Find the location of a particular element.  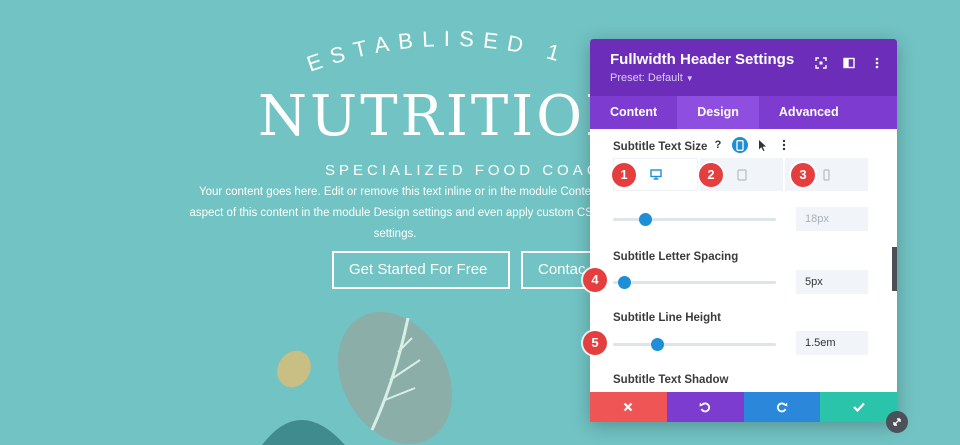

preset-label: Preset: Default is located at coordinates (646, 78).